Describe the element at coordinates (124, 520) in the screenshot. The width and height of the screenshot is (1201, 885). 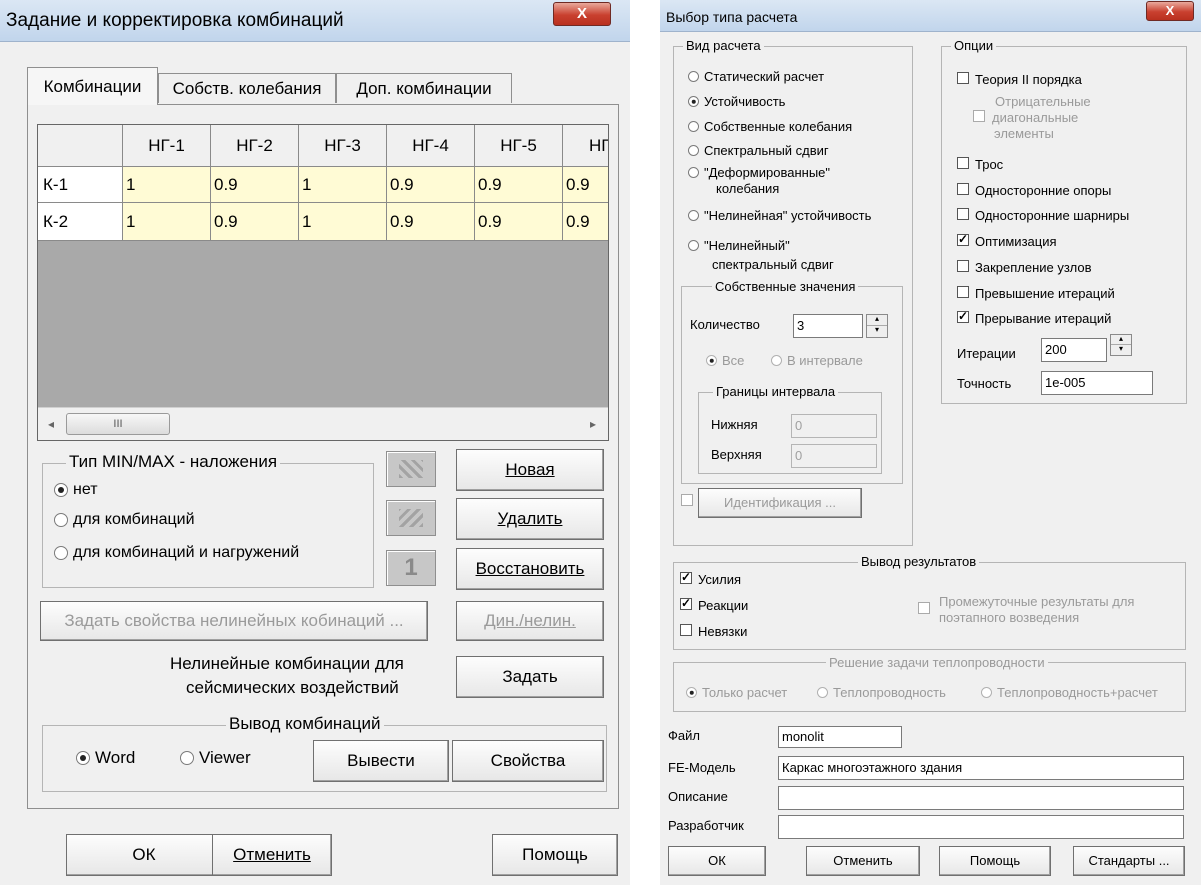
I see `overlay-combinations-radio: для комбинаций` at that location.